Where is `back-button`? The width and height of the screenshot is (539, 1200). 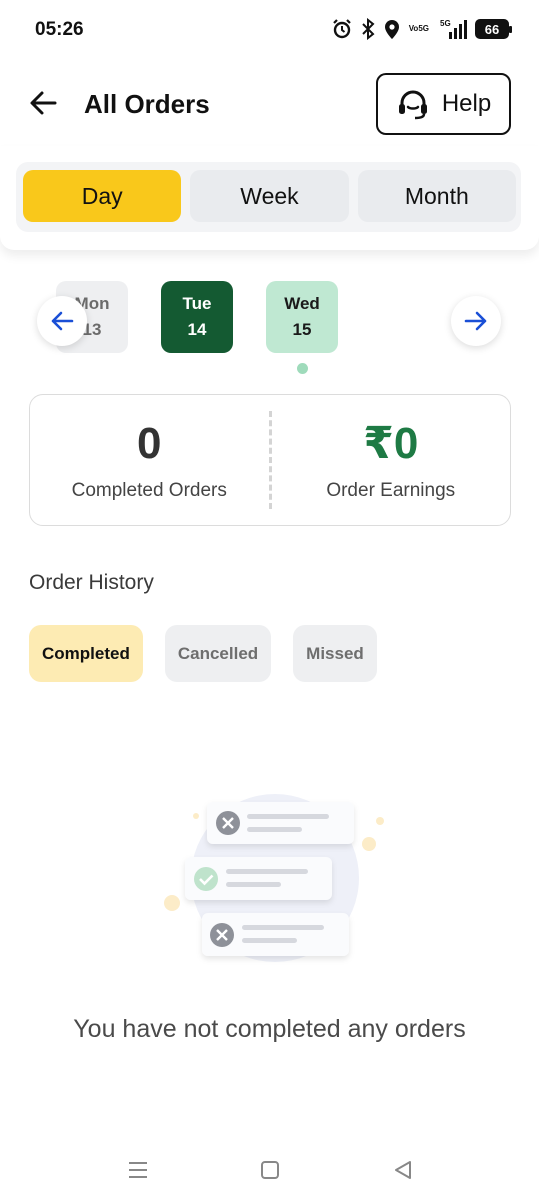
back-button is located at coordinates (43, 103).